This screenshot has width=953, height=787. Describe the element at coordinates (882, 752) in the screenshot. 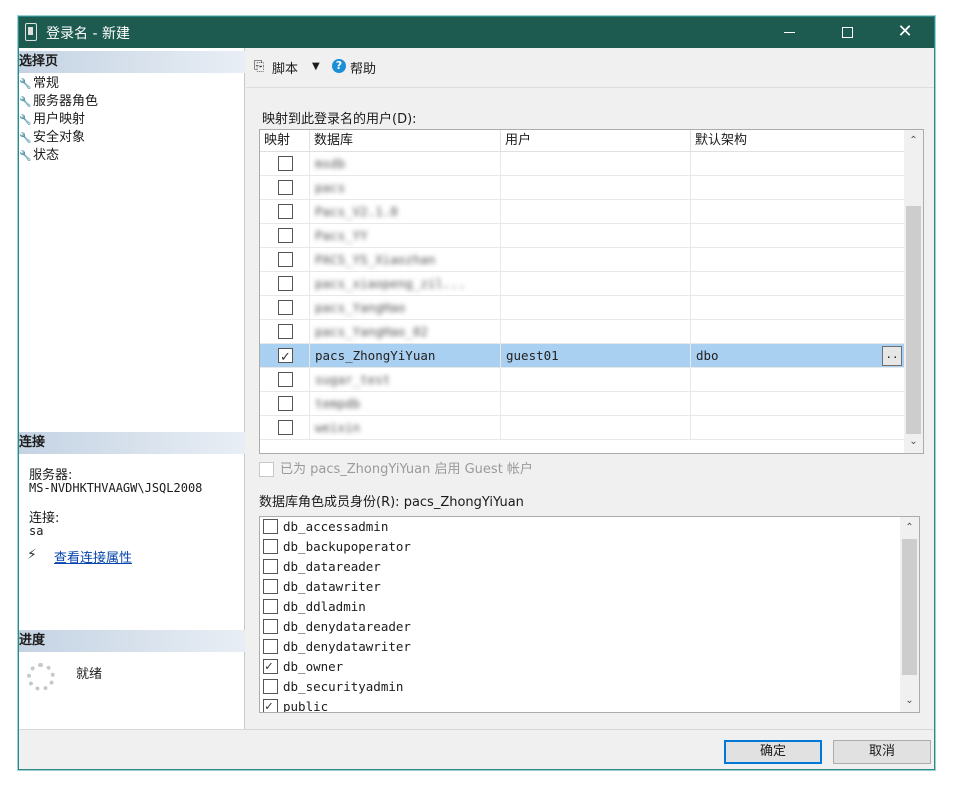

I see `cancel-button: 取消` at that location.